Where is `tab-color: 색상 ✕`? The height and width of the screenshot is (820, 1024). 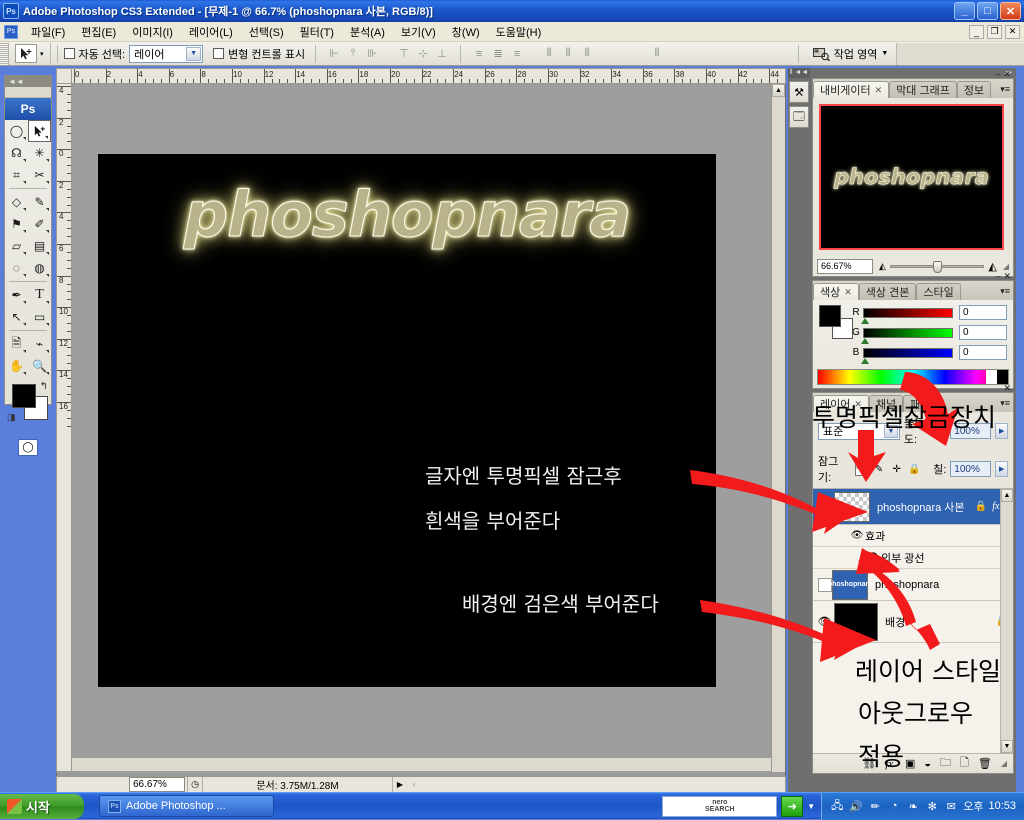
tab-color: 색상 ✕ is located at coordinates (836, 291).